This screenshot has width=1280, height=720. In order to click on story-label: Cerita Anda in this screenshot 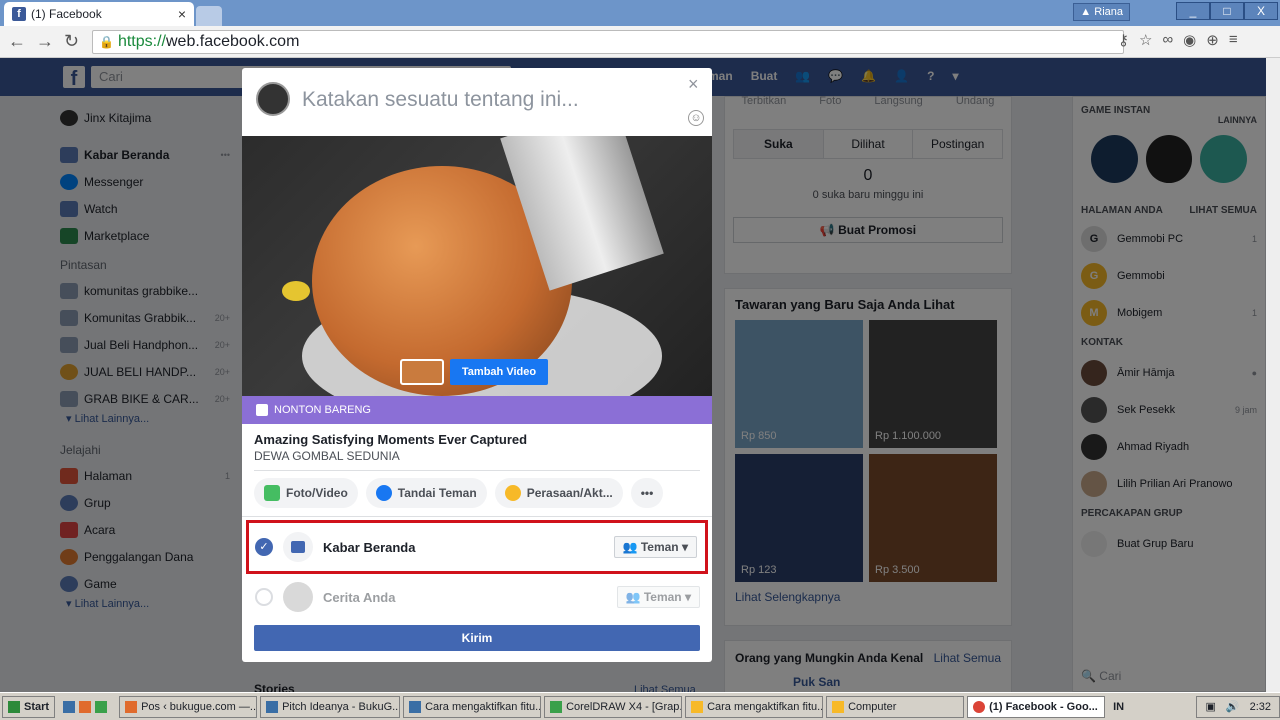, I will do `click(359, 597)`.